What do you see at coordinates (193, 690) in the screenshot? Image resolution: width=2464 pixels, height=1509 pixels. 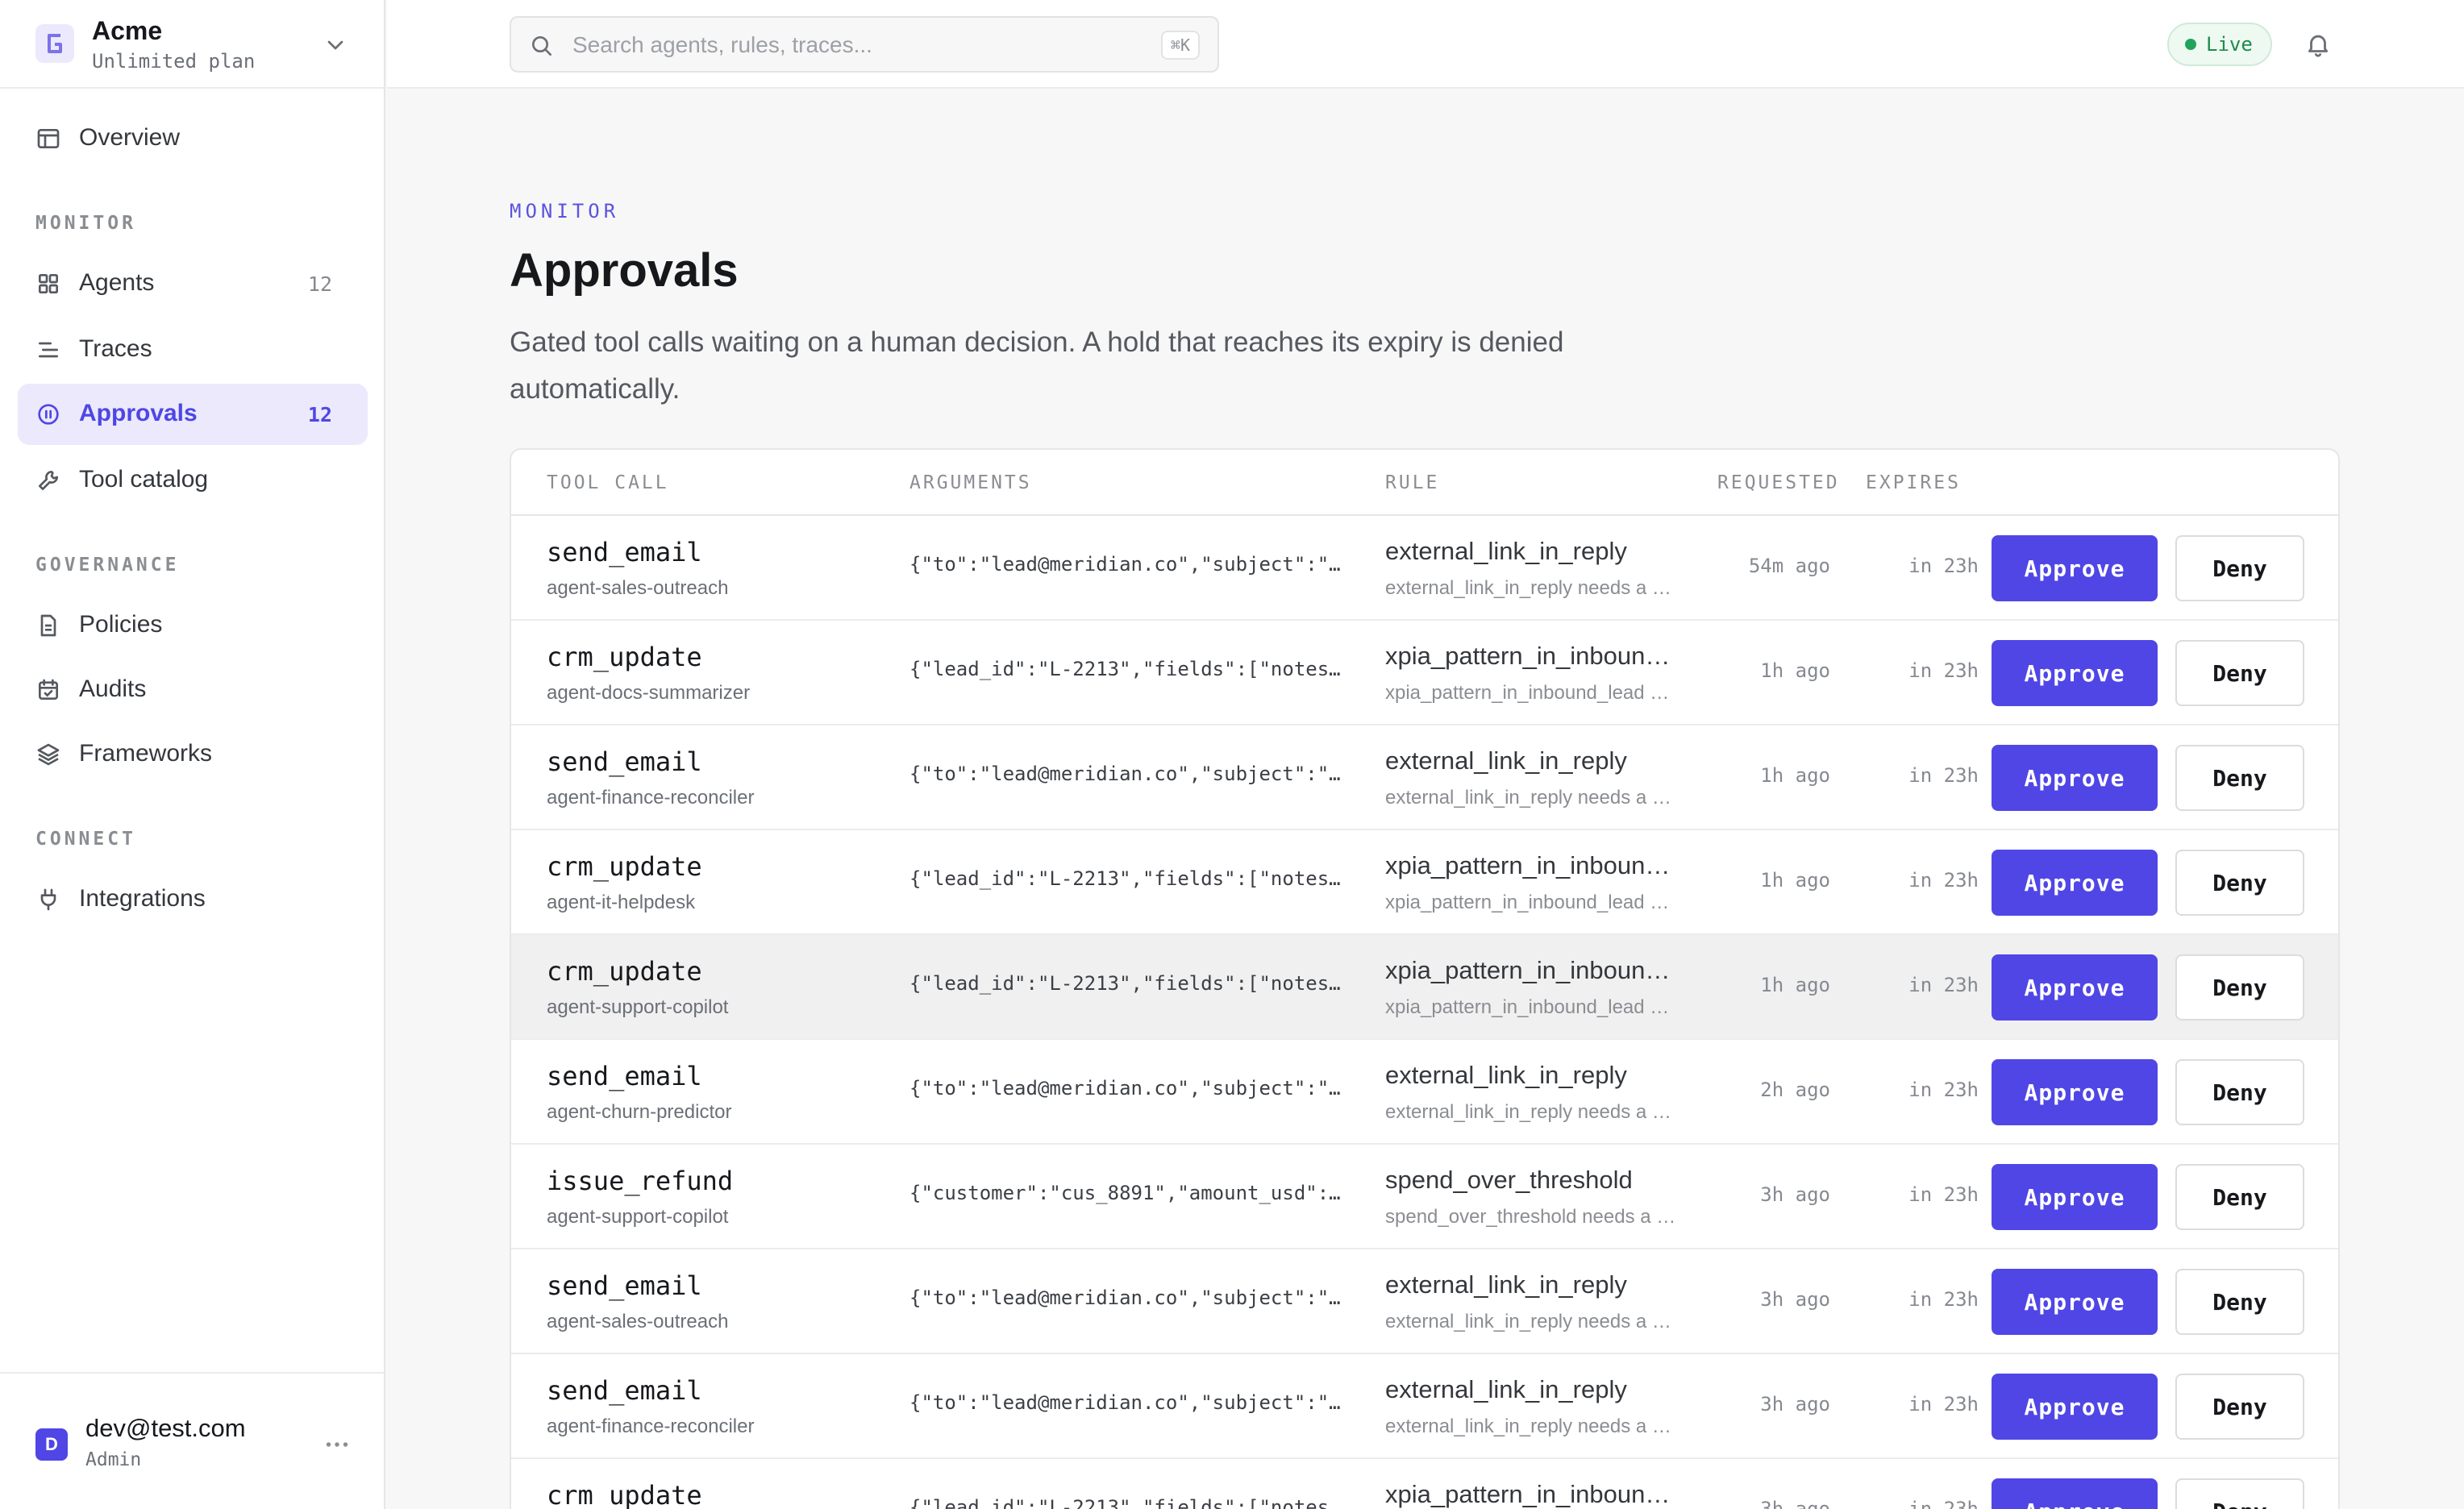 I see `sidebar-item-audits: Audits` at bounding box center [193, 690].